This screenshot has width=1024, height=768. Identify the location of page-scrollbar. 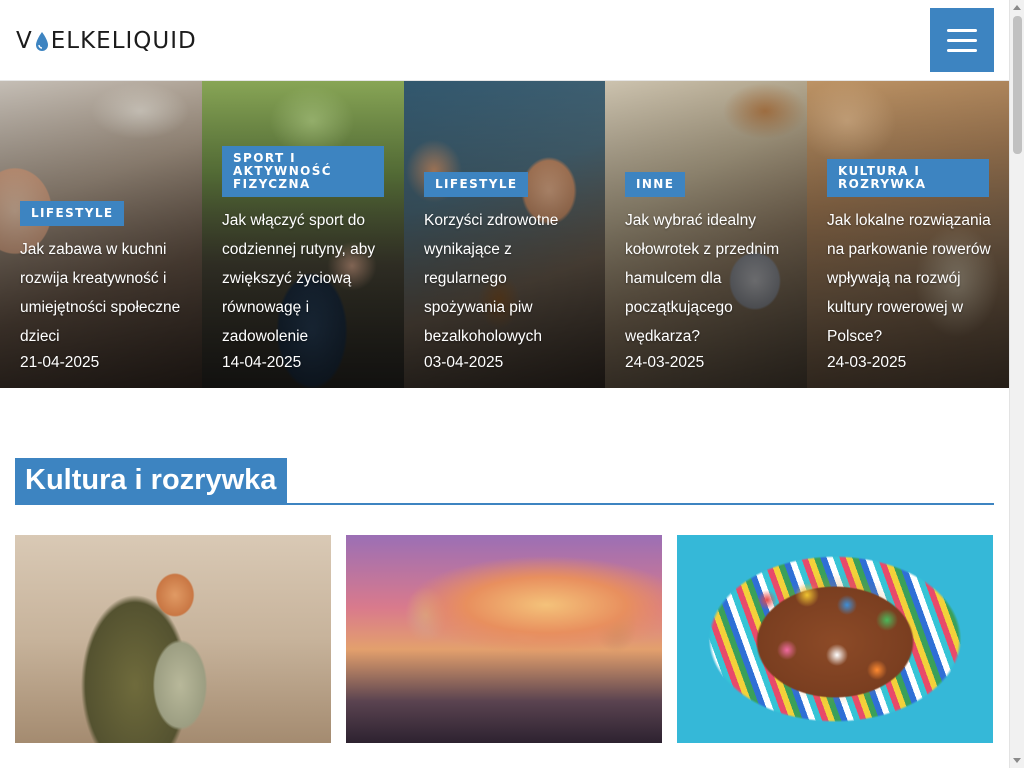
(1016, 384).